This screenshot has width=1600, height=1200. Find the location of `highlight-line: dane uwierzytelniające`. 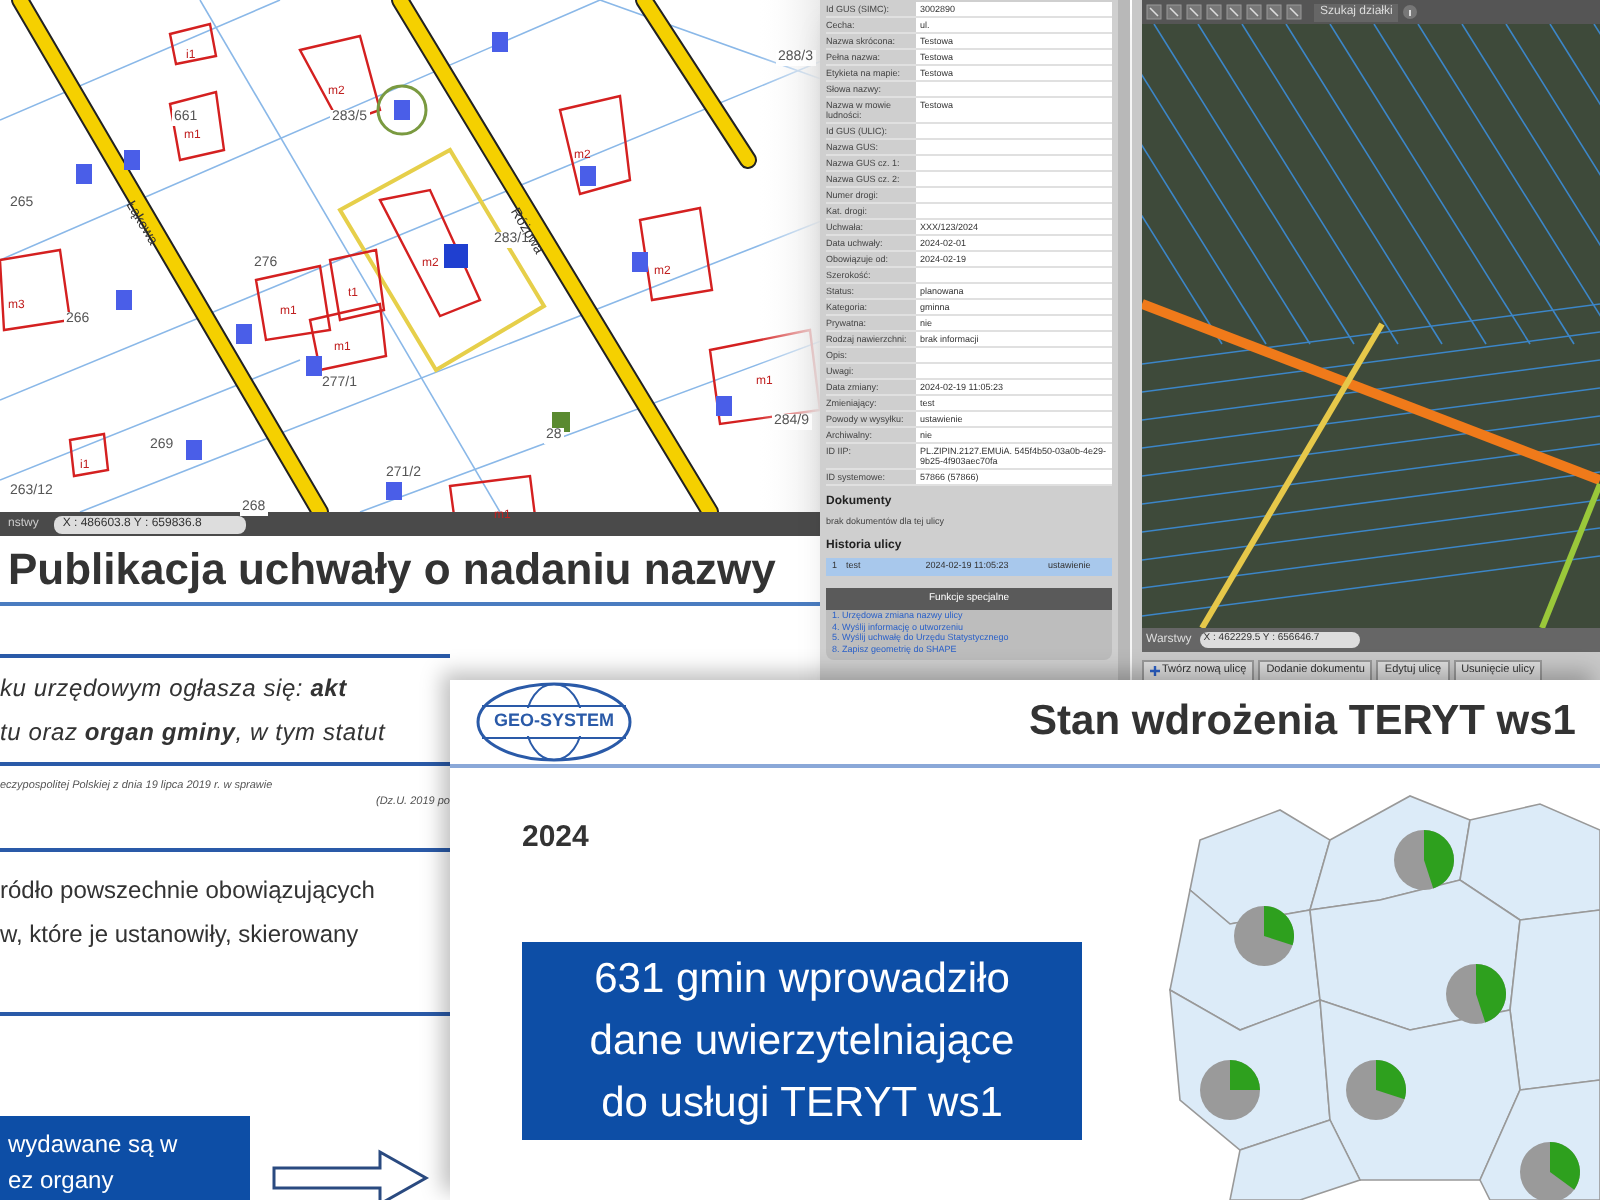

highlight-line: dane uwierzytelniające is located at coordinates (802, 1041).